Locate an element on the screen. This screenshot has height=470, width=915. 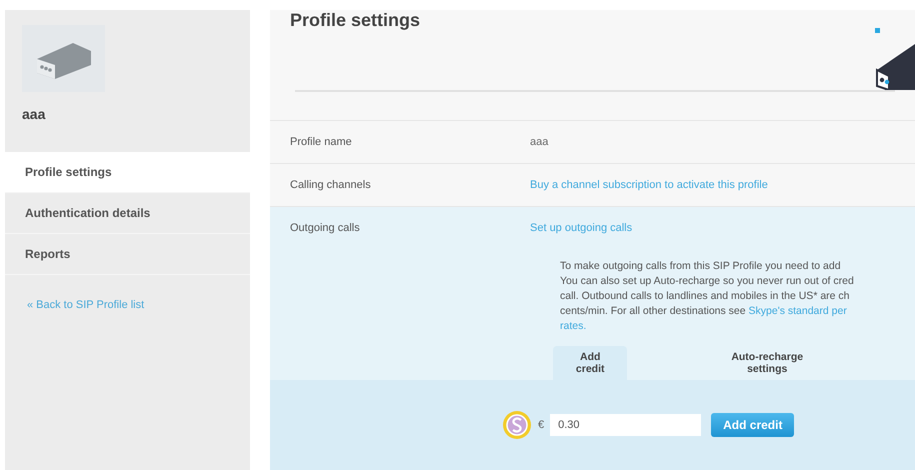
sidebar-item: Authentication details is located at coordinates (127, 213).